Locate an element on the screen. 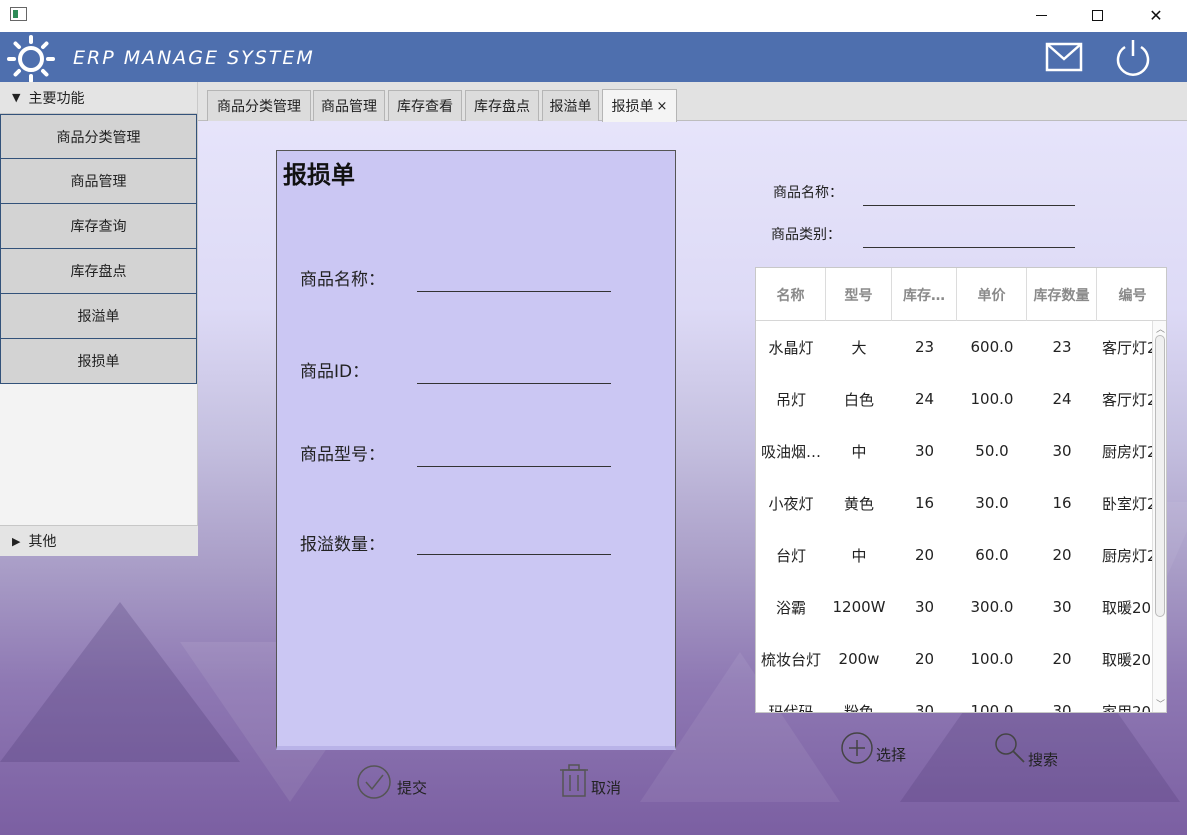  table-cell: 16 is located at coordinates (1062, 503).